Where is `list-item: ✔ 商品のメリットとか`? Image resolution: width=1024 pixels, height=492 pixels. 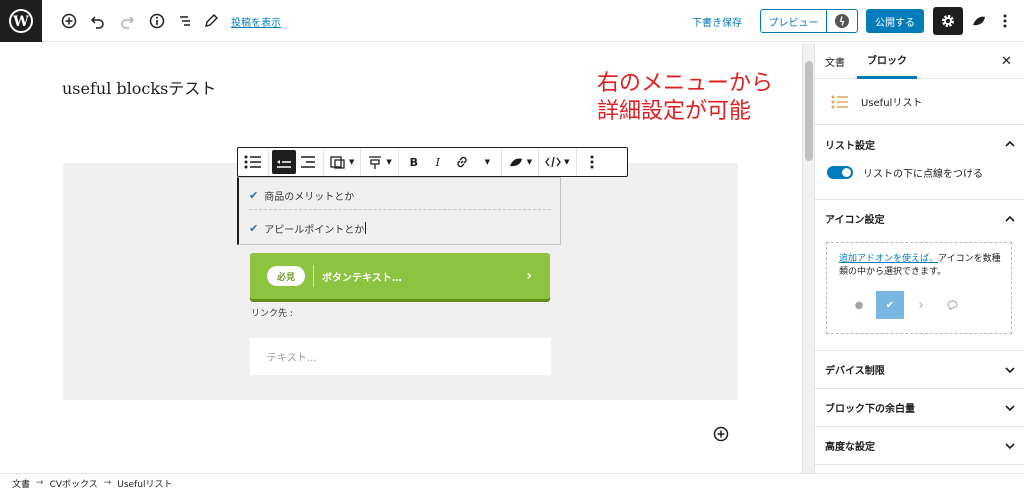 list-item: ✔ 商品のメリットとか is located at coordinates (400, 196).